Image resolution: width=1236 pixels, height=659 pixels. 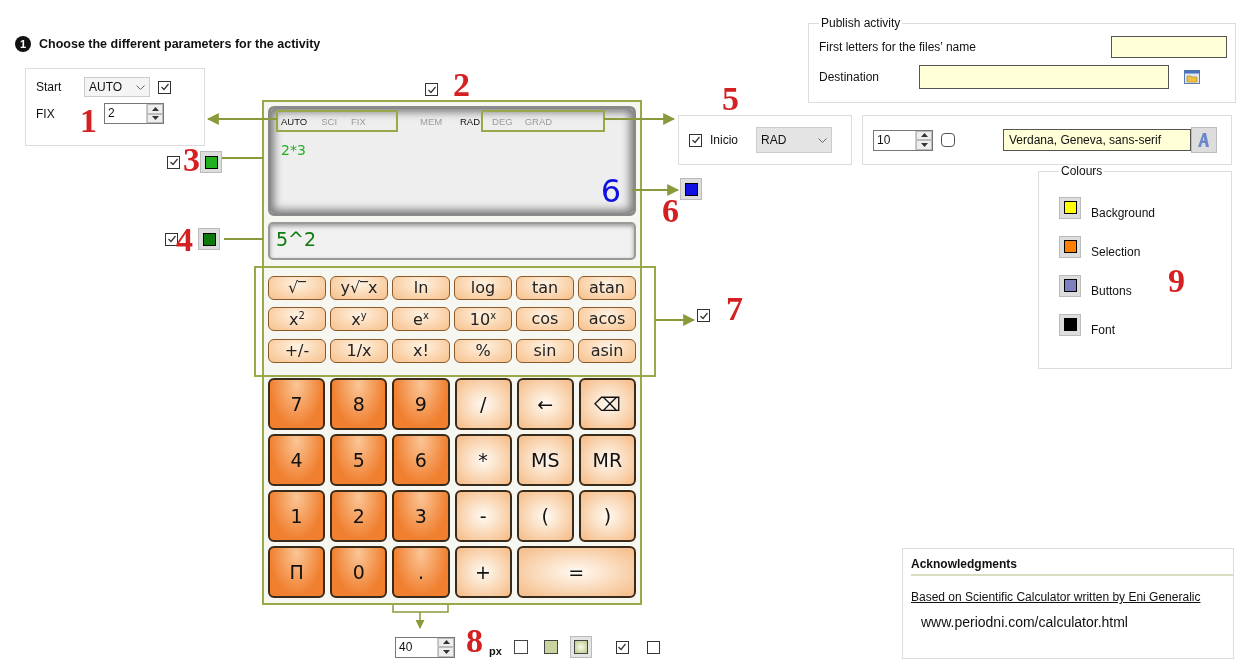 What do you see at coordinates (794, 140) in the screenshot?
I see `angle-dropdown: RAD` at bounding box center [794, 140].